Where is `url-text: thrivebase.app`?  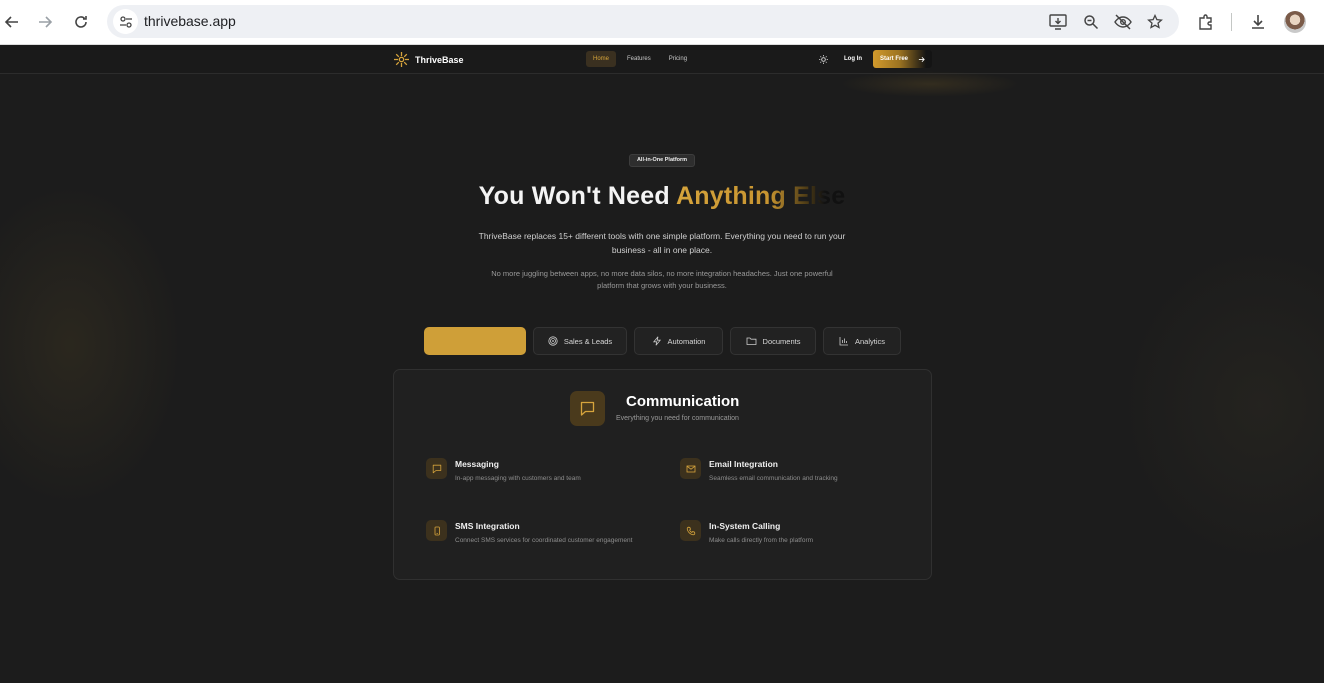
url-text: thrivebase.app is located at coordinates (190, 21).